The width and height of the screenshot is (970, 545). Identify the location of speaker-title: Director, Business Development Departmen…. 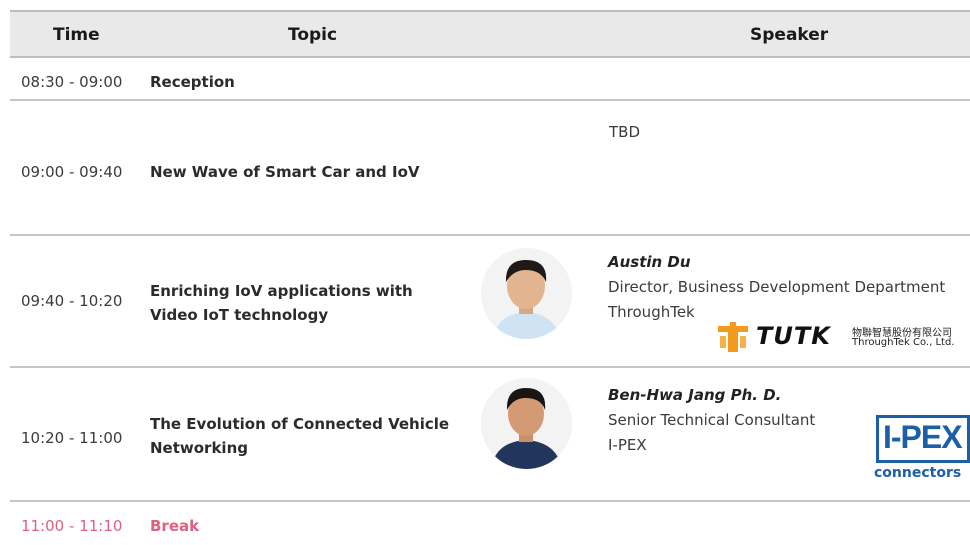
(777, 287).